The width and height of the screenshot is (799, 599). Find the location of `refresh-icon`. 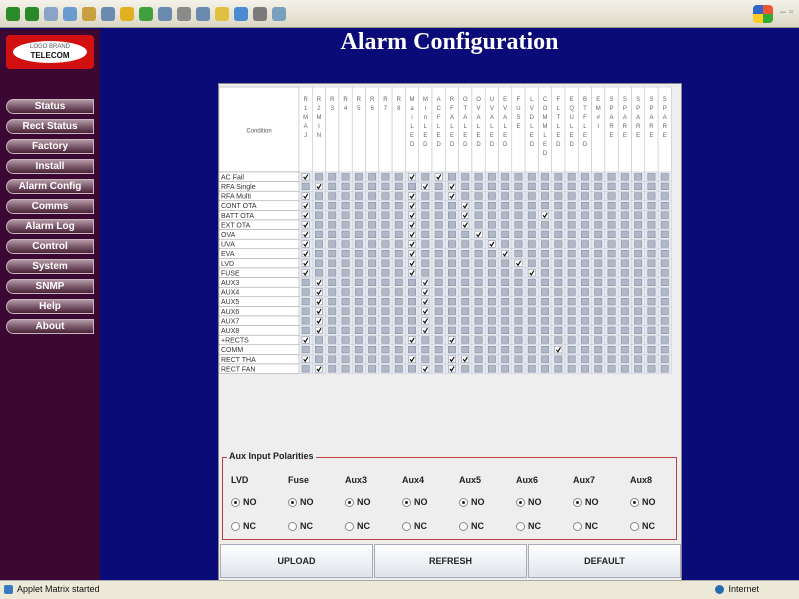

refresh-icon is located at coordinates (70, 13).